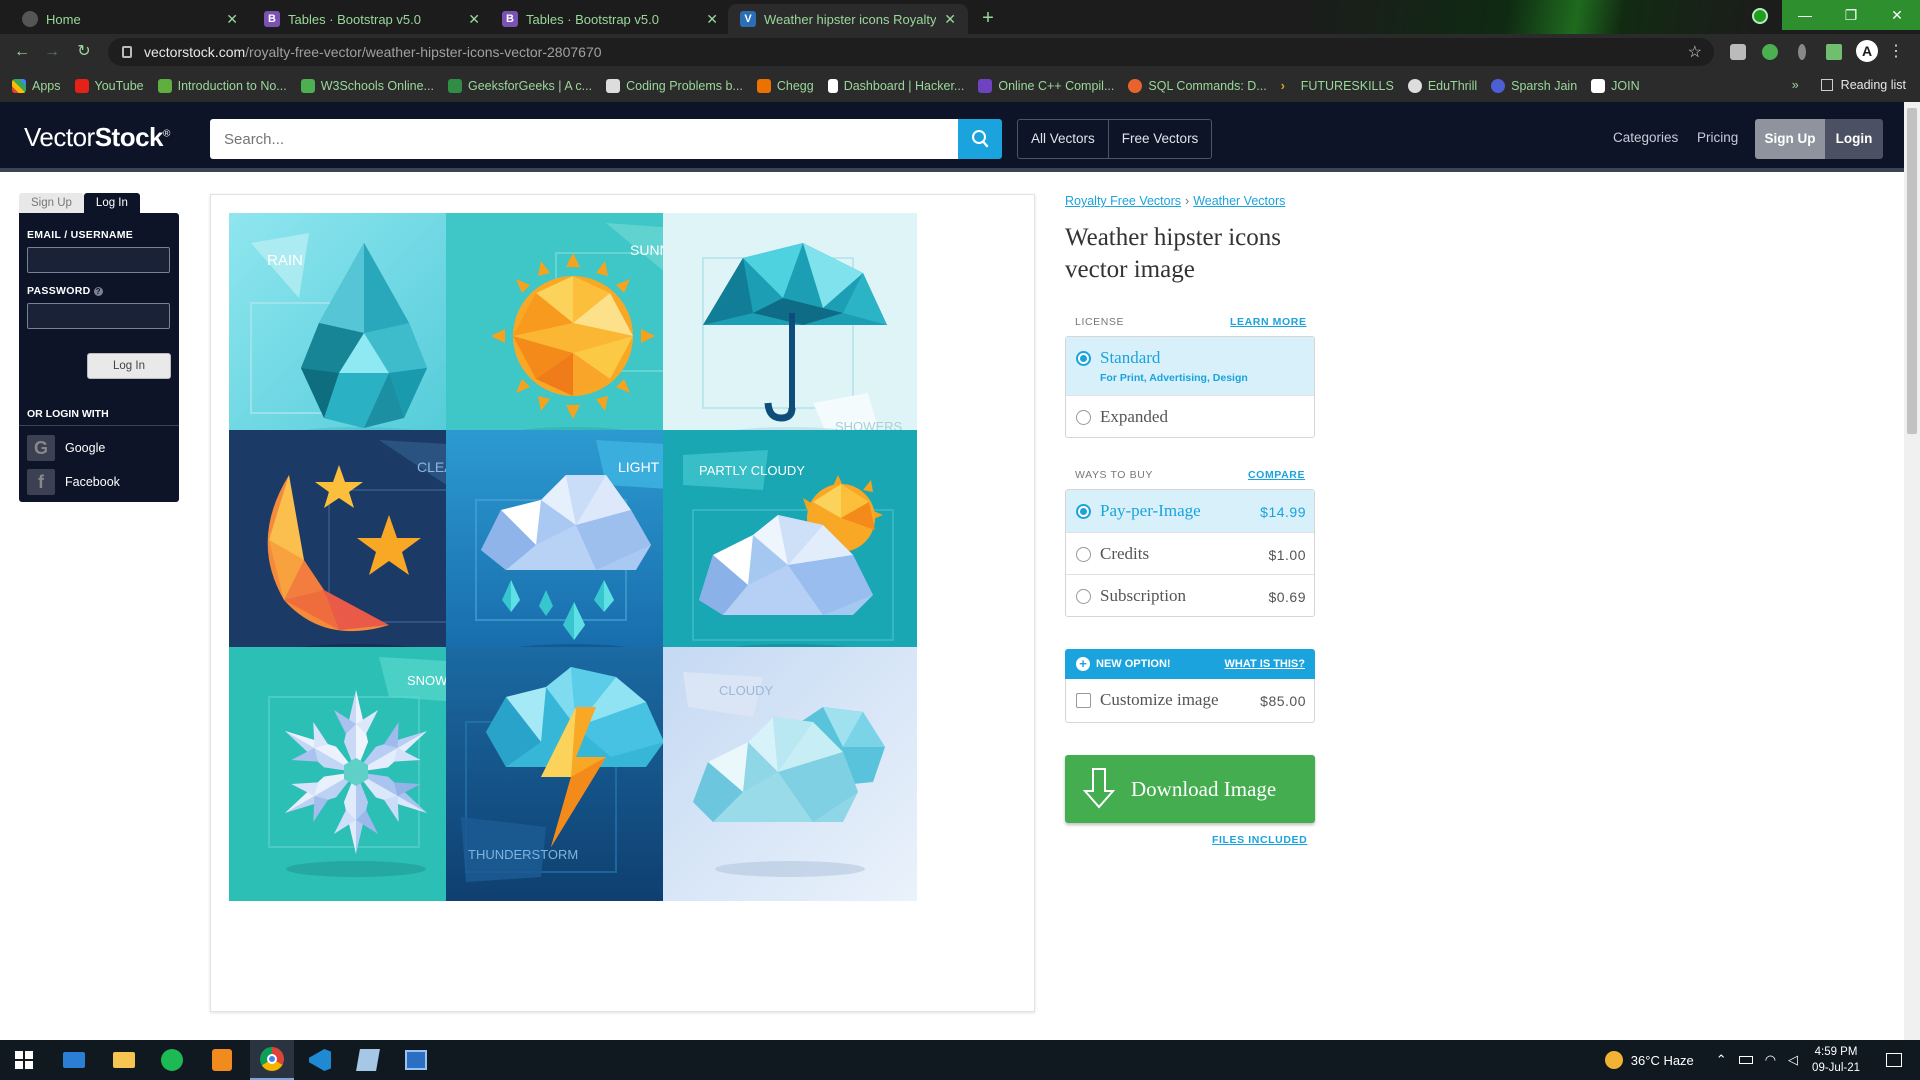 The height and width of the screenshot is (1080, 1920). I want to click on bookmark-futureskills: › FUTURESKILLS, so click(1337, 86).